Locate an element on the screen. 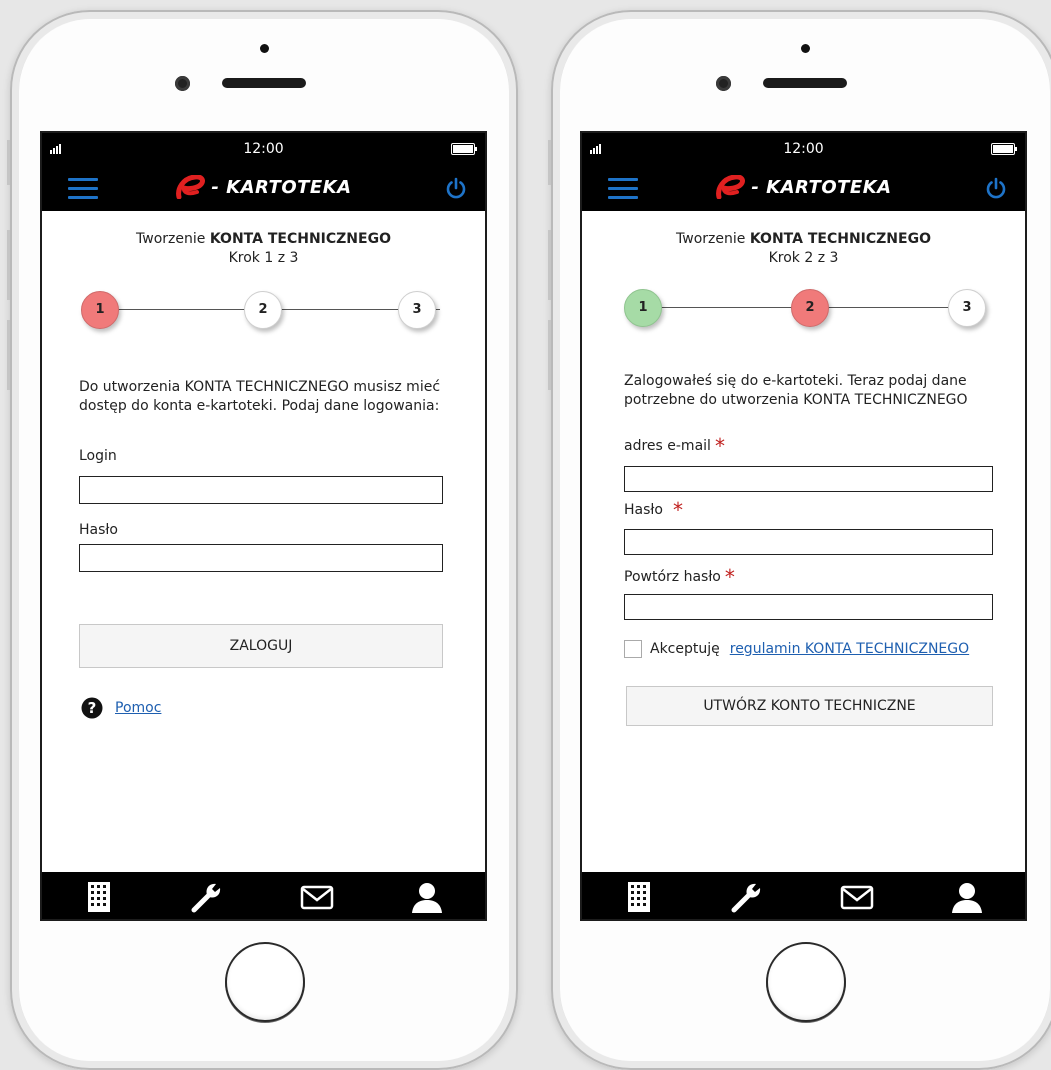 Image resolution: width=1051 pixels, height=1070 pixels. help-icon: ? is located at coordinates (92, 708).